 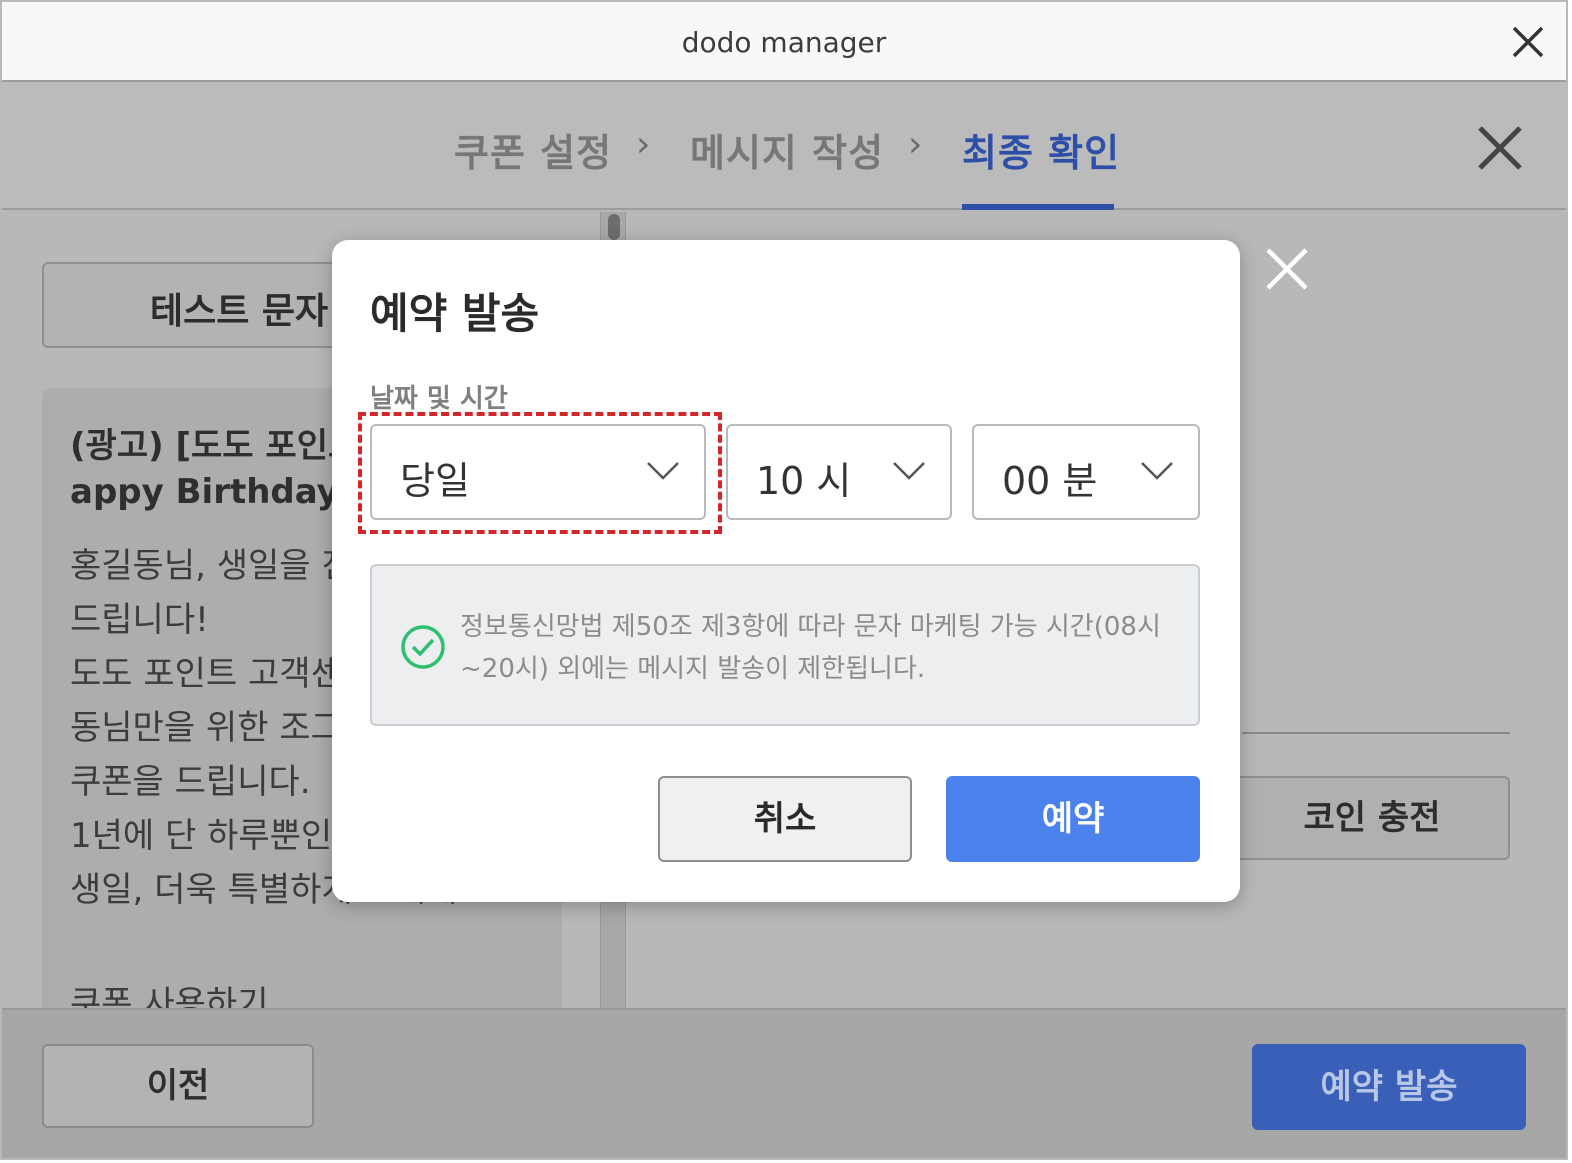 What do you see at coordinates (210, 492) in the screenshot?
I see `message-line: appy Birthday,` at bounding box center [210, 492].